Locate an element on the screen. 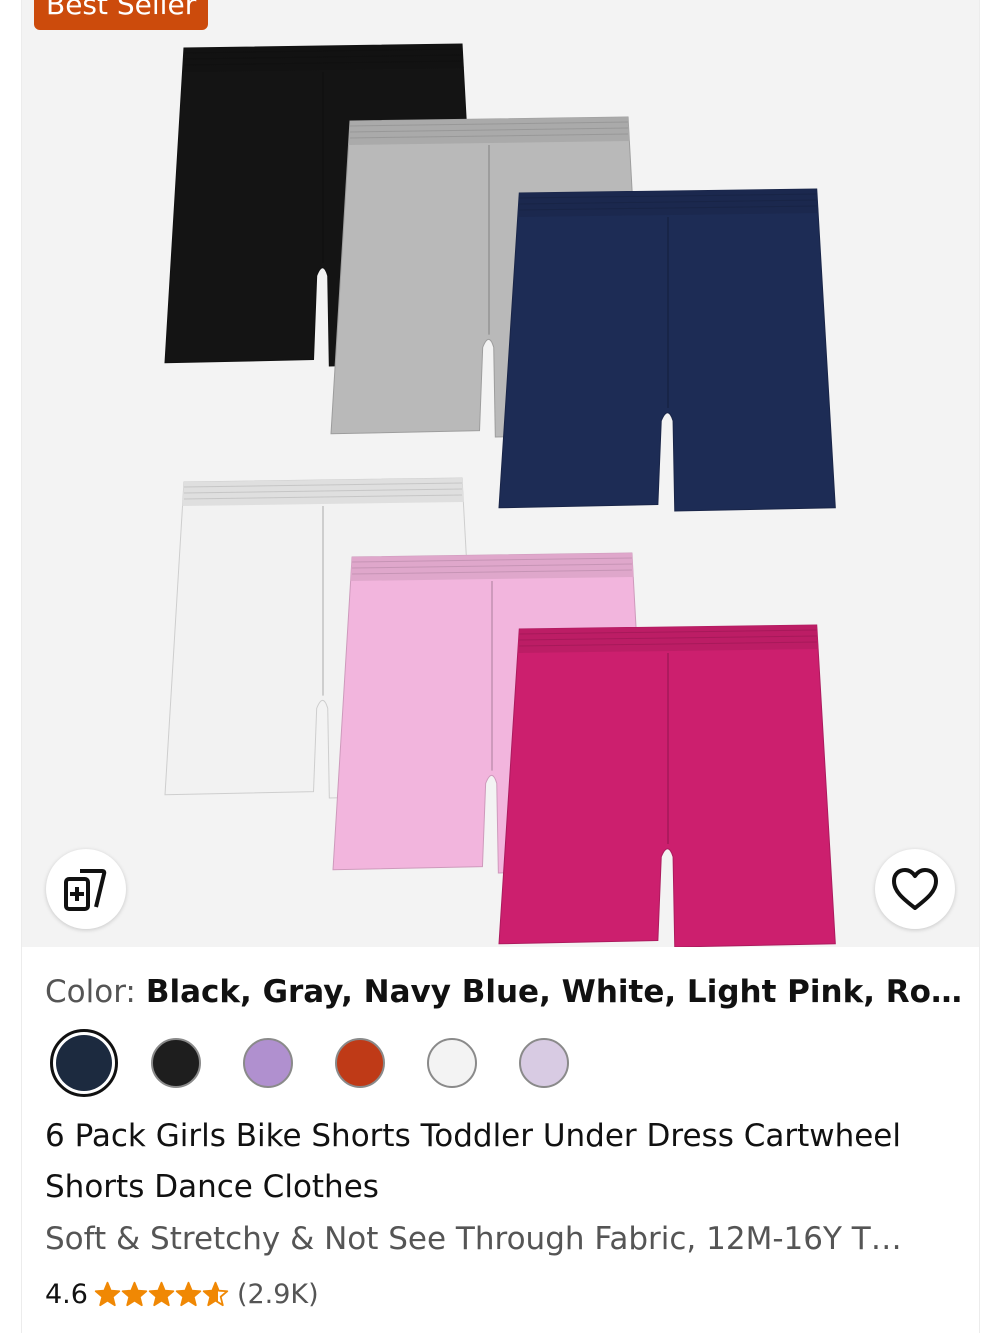  swatch-white is located at coordinates (452, 1063).